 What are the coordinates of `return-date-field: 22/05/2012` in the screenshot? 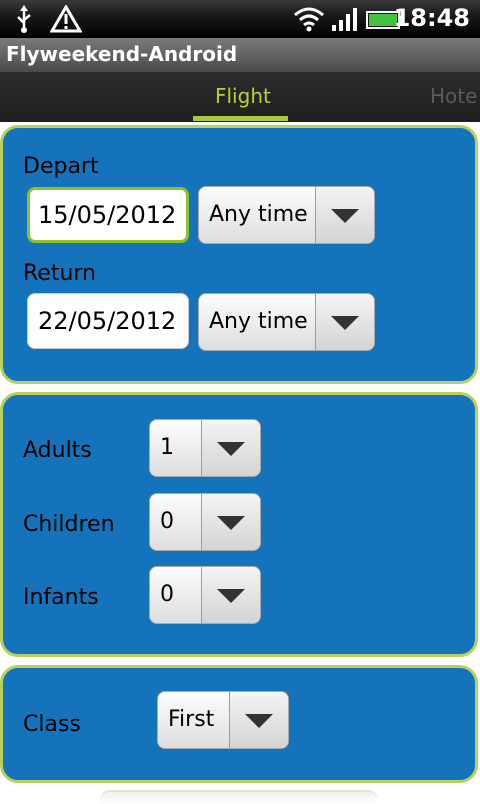 It's located at (108, 321).